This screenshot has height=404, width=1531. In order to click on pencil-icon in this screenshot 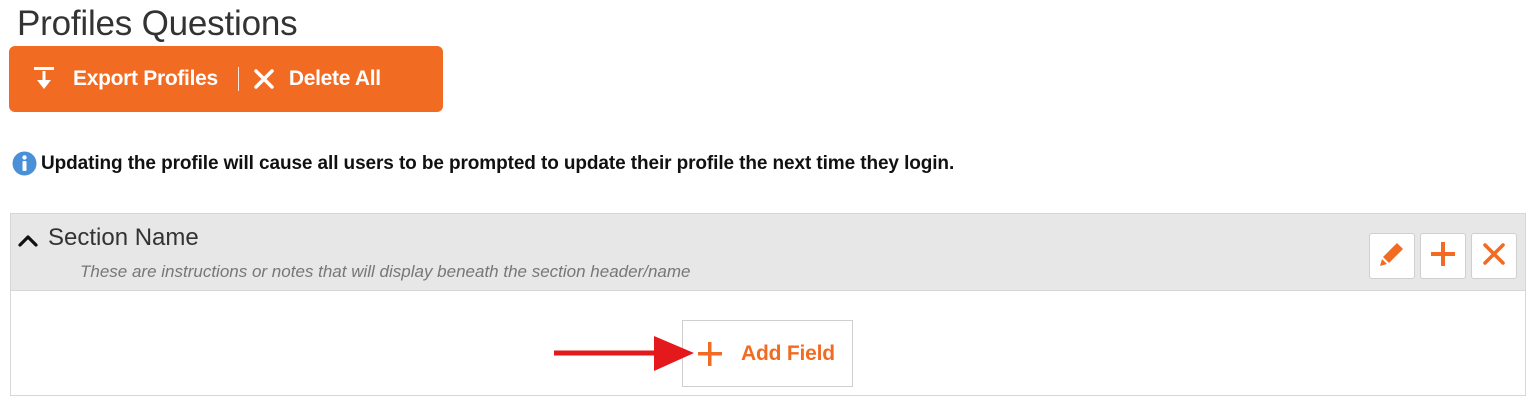, I will do `click(1392, 256)`.